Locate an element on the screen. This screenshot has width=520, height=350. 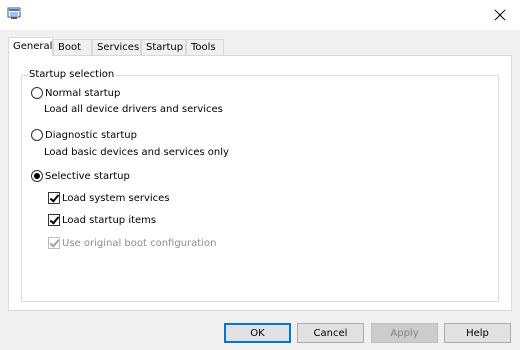
load-startup-items-label: Load startup items is located at coordinates (109, 220).